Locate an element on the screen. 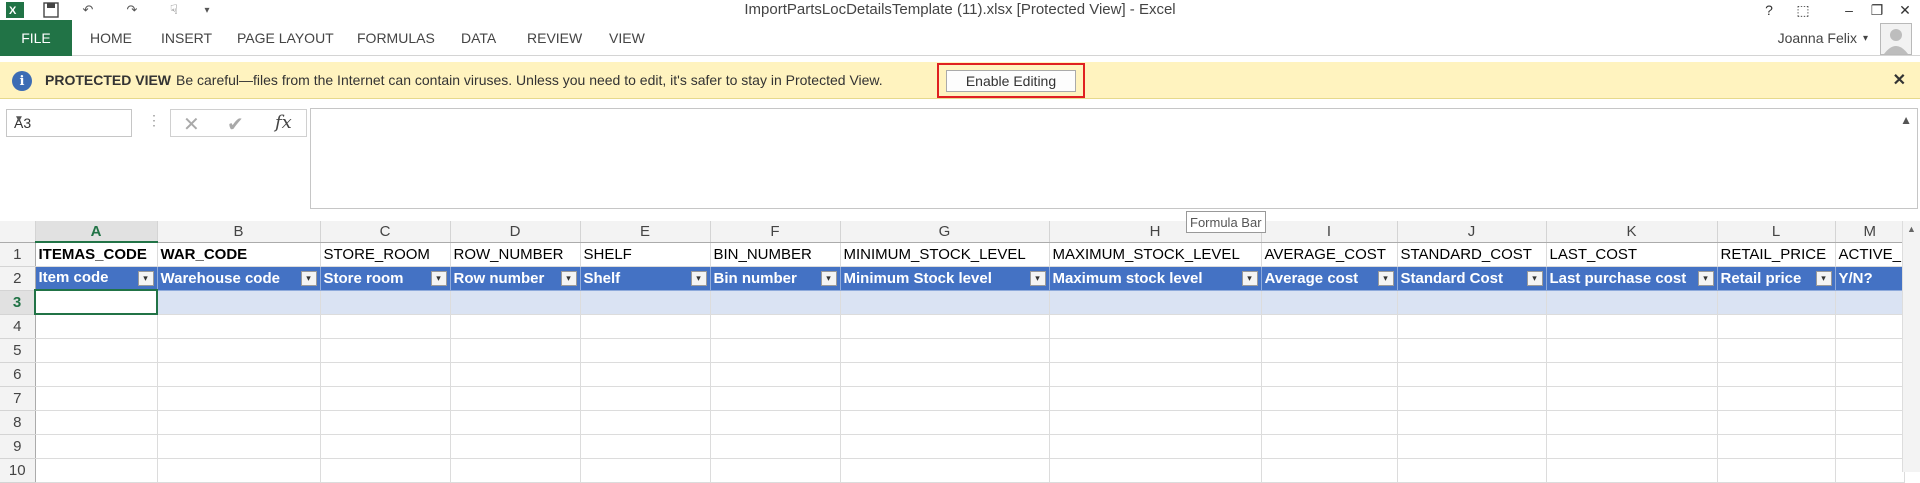 The height and width of the screenshot is (483, 1920). tab-review: REVIEW is located at coordinates (554, 38).